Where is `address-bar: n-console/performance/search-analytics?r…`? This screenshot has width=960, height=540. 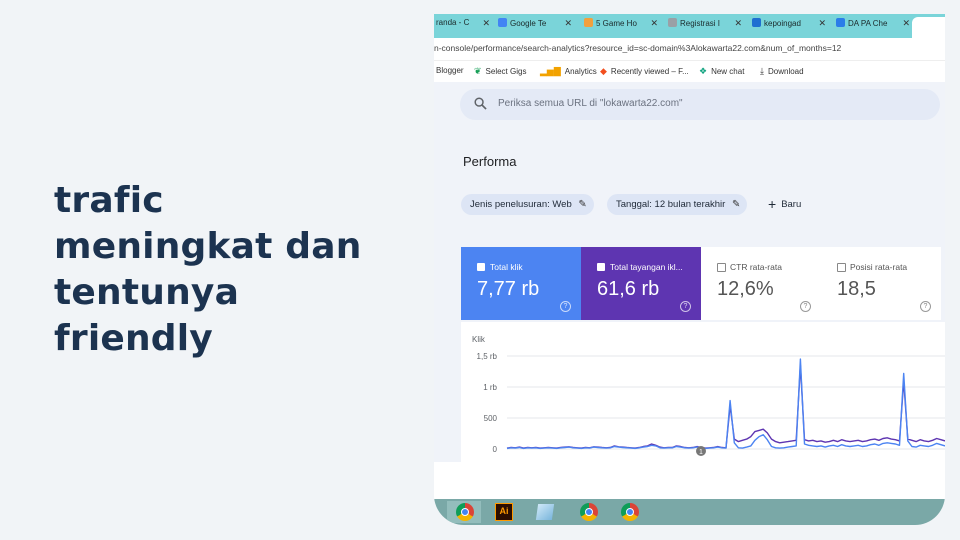 address-bar: n-console/performance/search-analytics?r… is located at coordinates (689, 49).